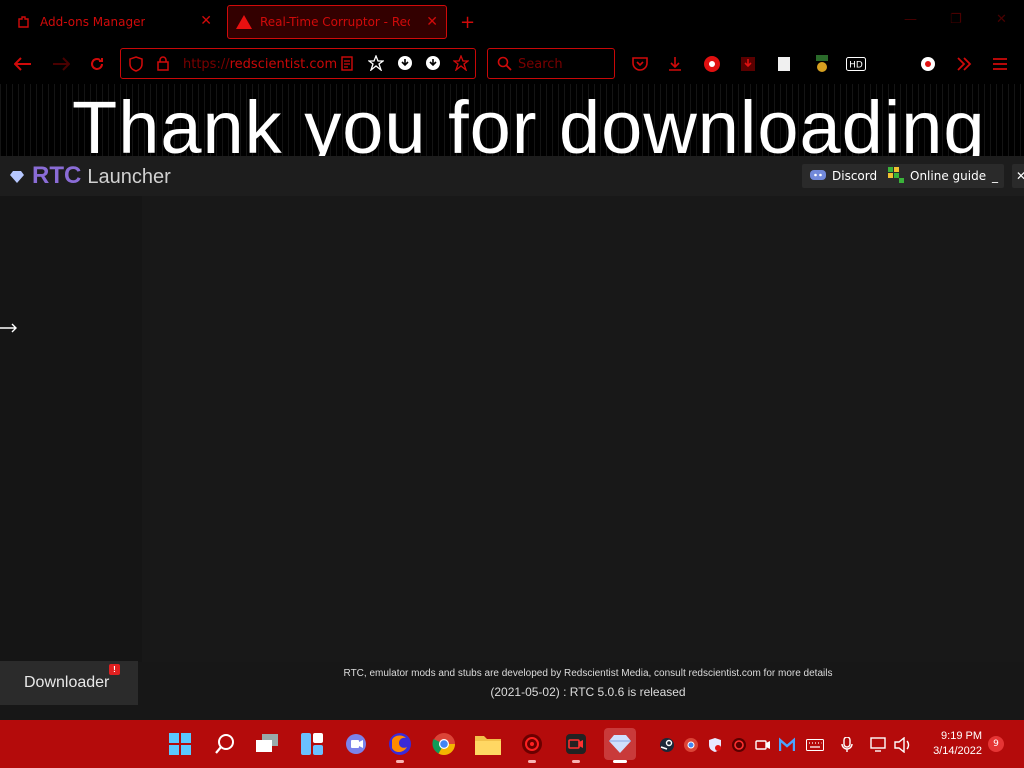 This screenshot has height=768, width=1024. What do you see at coordinates (903, 745) in the screenshot?
I see `volume-tray-icon` at bounding box center [903, 745].